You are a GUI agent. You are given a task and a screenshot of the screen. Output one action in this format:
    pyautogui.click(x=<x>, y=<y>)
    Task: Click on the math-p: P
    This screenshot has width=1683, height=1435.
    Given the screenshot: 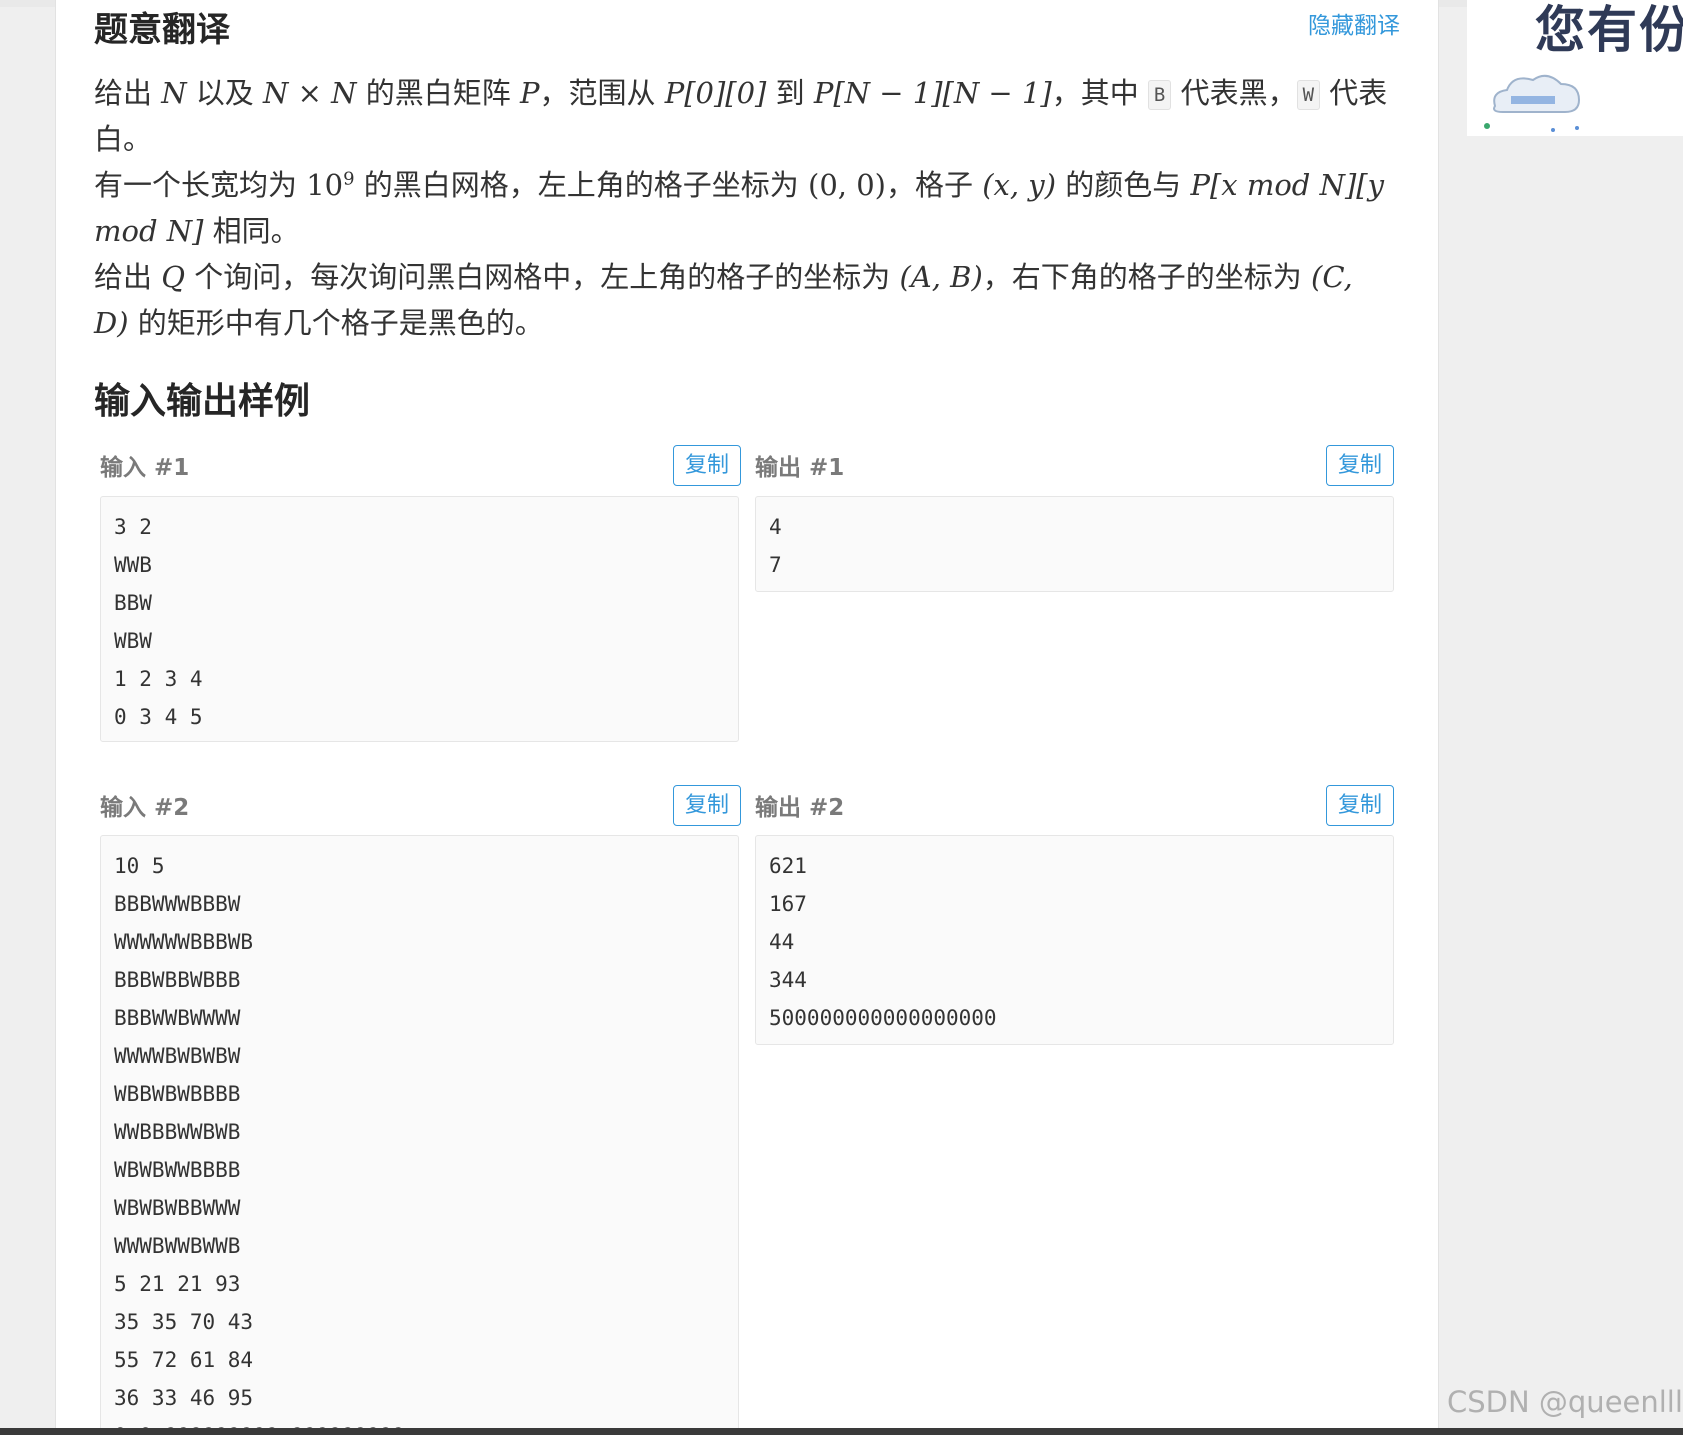 What is the action you would take?
    pyautogui.click(x=529, y=93)
    